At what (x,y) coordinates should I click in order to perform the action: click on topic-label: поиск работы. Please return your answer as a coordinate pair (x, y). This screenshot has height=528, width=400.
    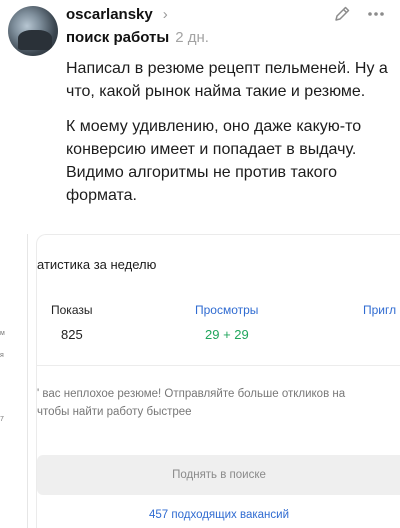
    Looking at the image, I should click on (117, 37).